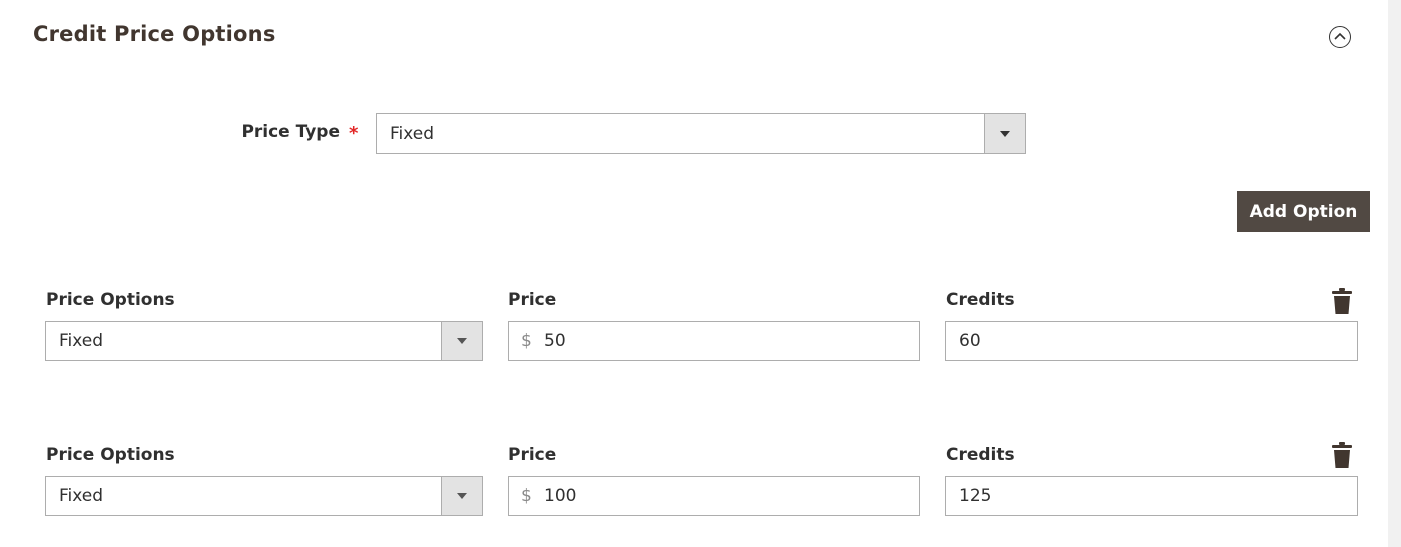  What do you see at coordinates (560, 496) in the screenshot?
I see `price-value: 100` at bounding box center [560, 496].